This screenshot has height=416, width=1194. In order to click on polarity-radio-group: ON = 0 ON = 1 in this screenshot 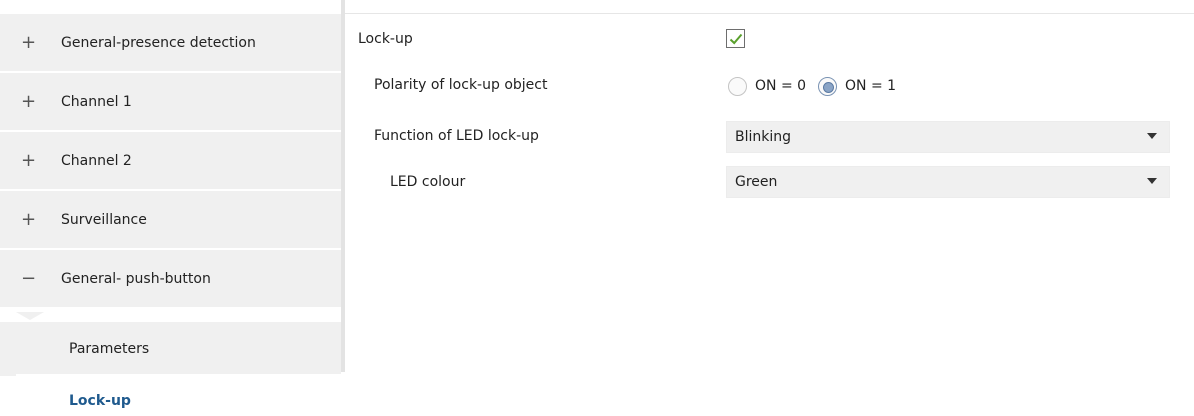, I will do `click(818, 86)`.